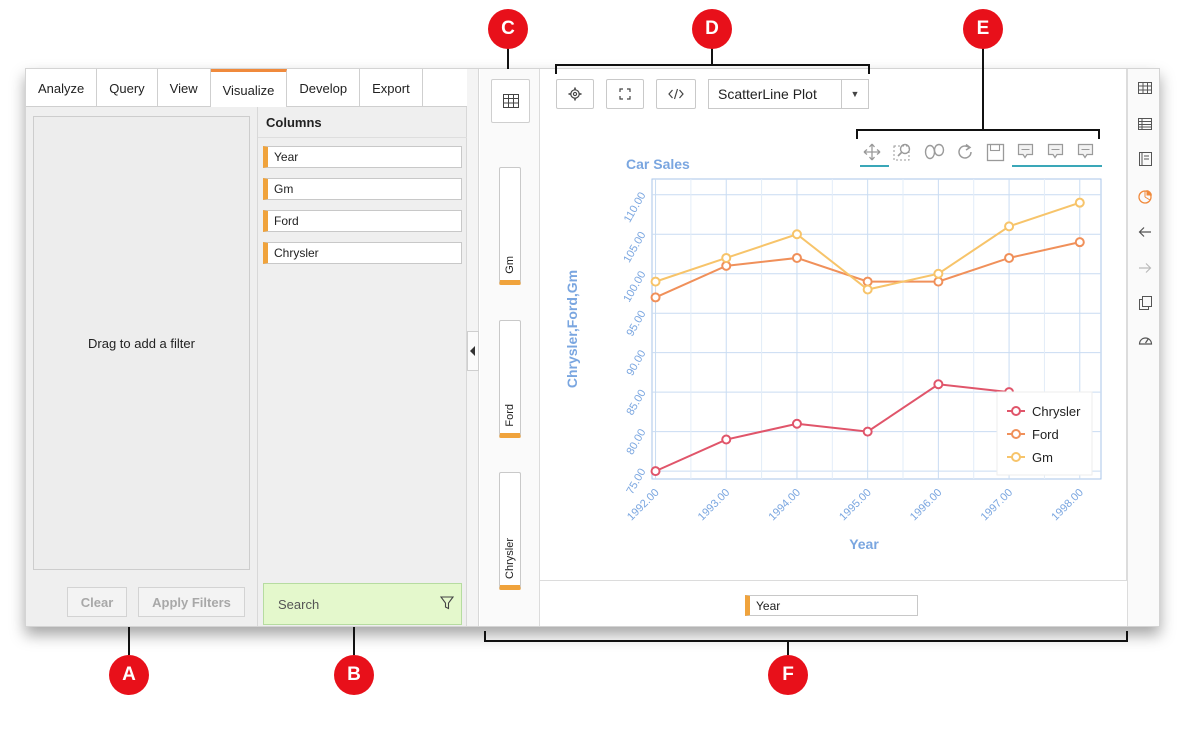  I want to click on filter-icon, so click(447, 604).